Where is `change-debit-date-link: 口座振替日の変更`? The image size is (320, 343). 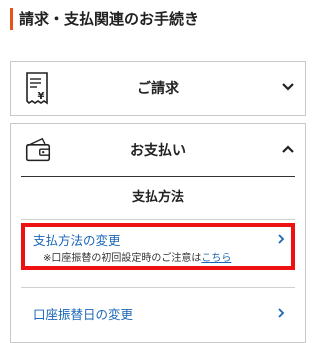
change-debit-date-link: 口座振替日の変更 is located at coordinates (83, 313).